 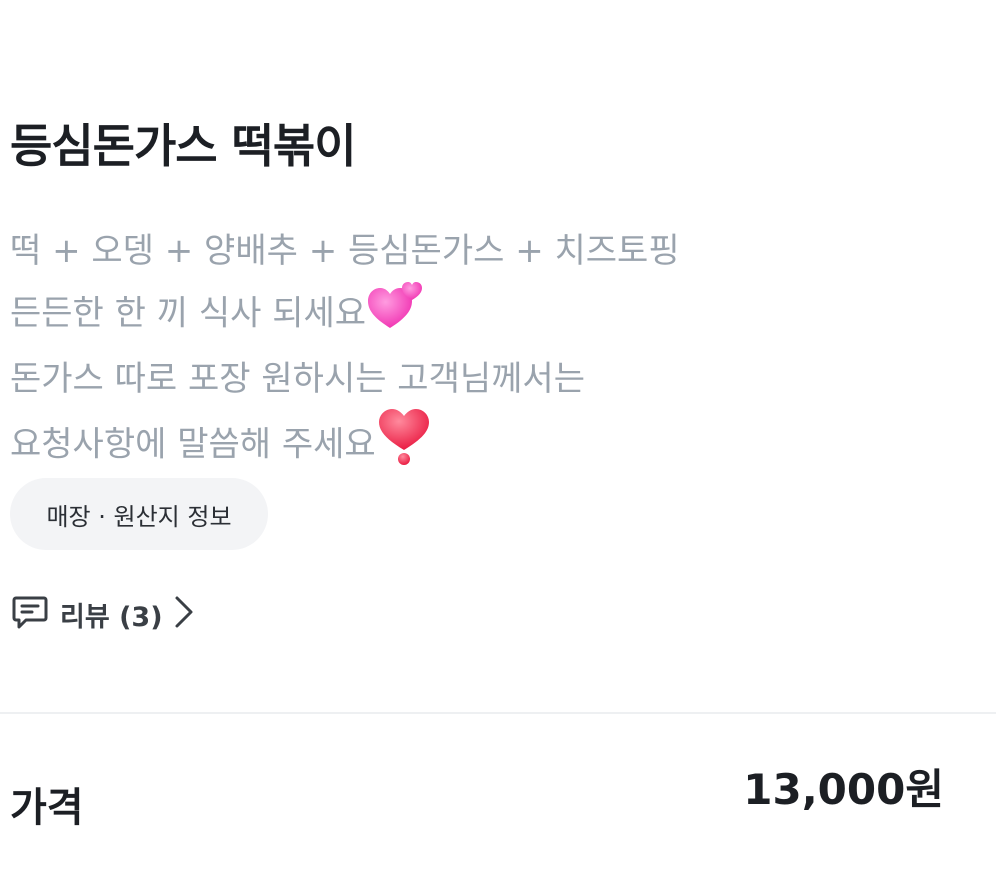 What do you see at coordinates (396, 315) in the screenshot?
I see `two-hearts-icon` at bounding box center [396, 315].